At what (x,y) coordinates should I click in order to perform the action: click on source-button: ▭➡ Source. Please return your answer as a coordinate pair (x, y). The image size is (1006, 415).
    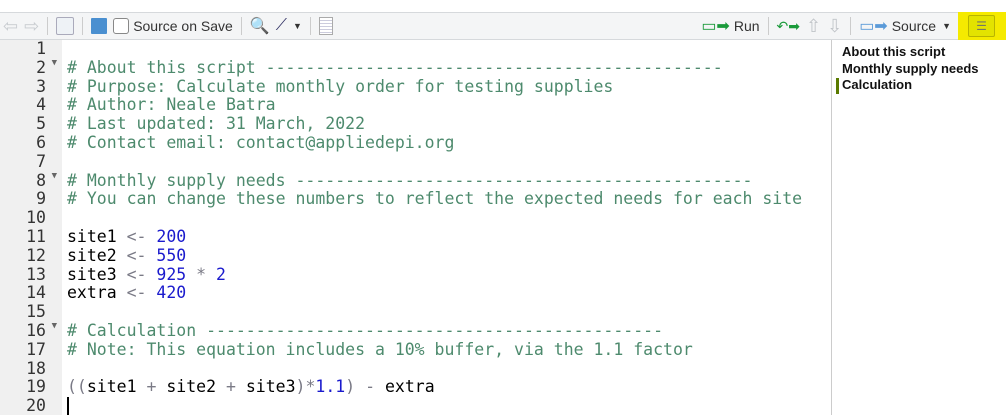
    Looking at the image, I should click on (897, 26).